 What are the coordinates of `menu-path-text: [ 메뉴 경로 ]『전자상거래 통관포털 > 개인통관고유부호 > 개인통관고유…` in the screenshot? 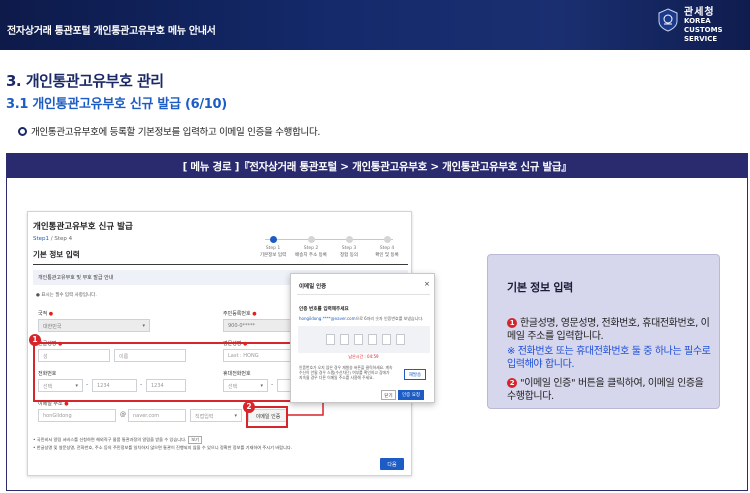 It's located at (377, 166).